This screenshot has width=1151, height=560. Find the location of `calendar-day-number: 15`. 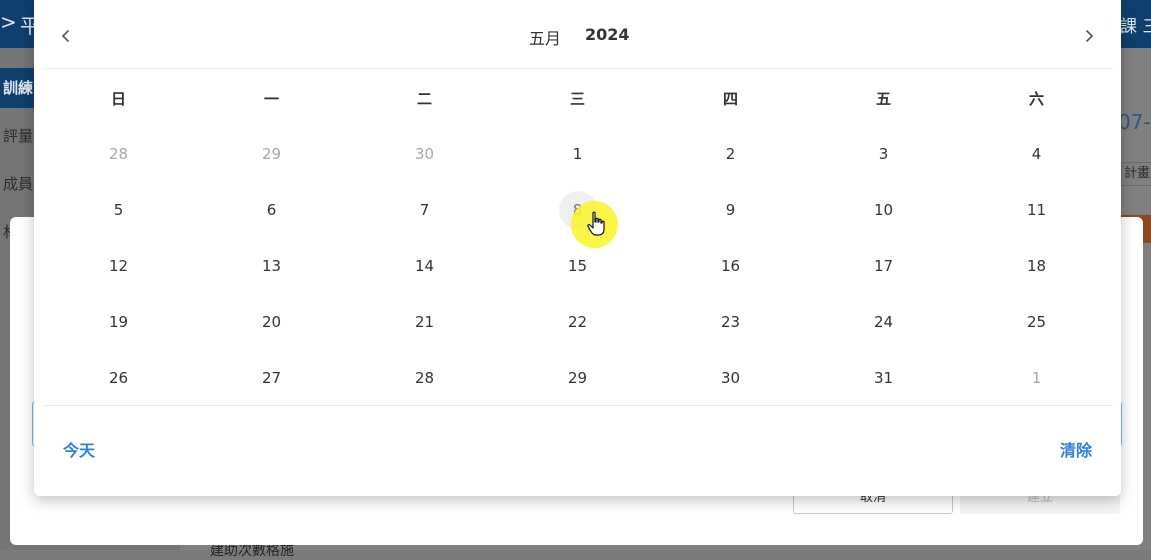

calendar-day-number: 15 is located at coordinates (577, 266).